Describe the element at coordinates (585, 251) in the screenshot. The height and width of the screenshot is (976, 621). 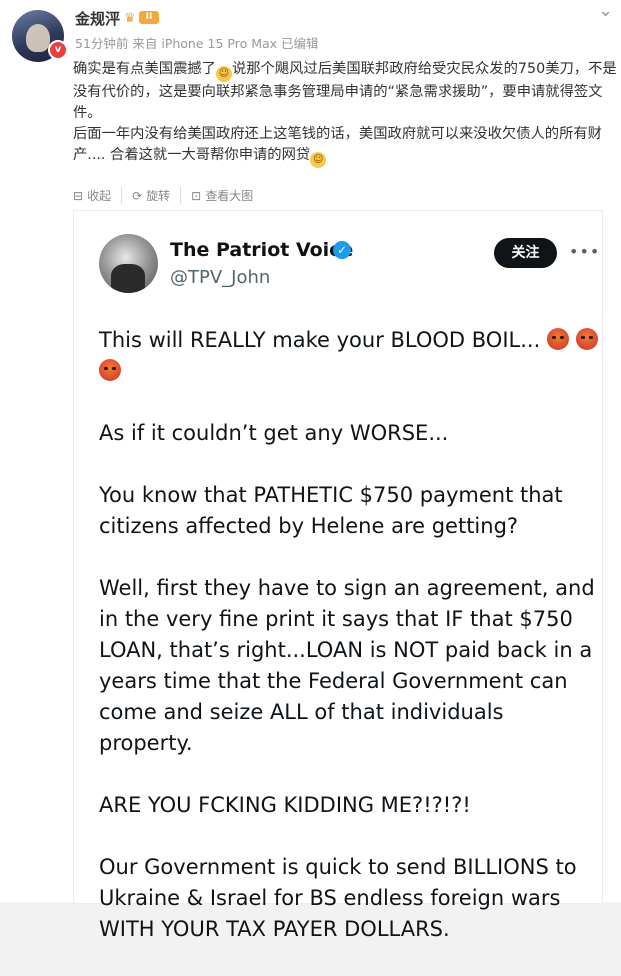
I see `more-icon: •••` at that location.